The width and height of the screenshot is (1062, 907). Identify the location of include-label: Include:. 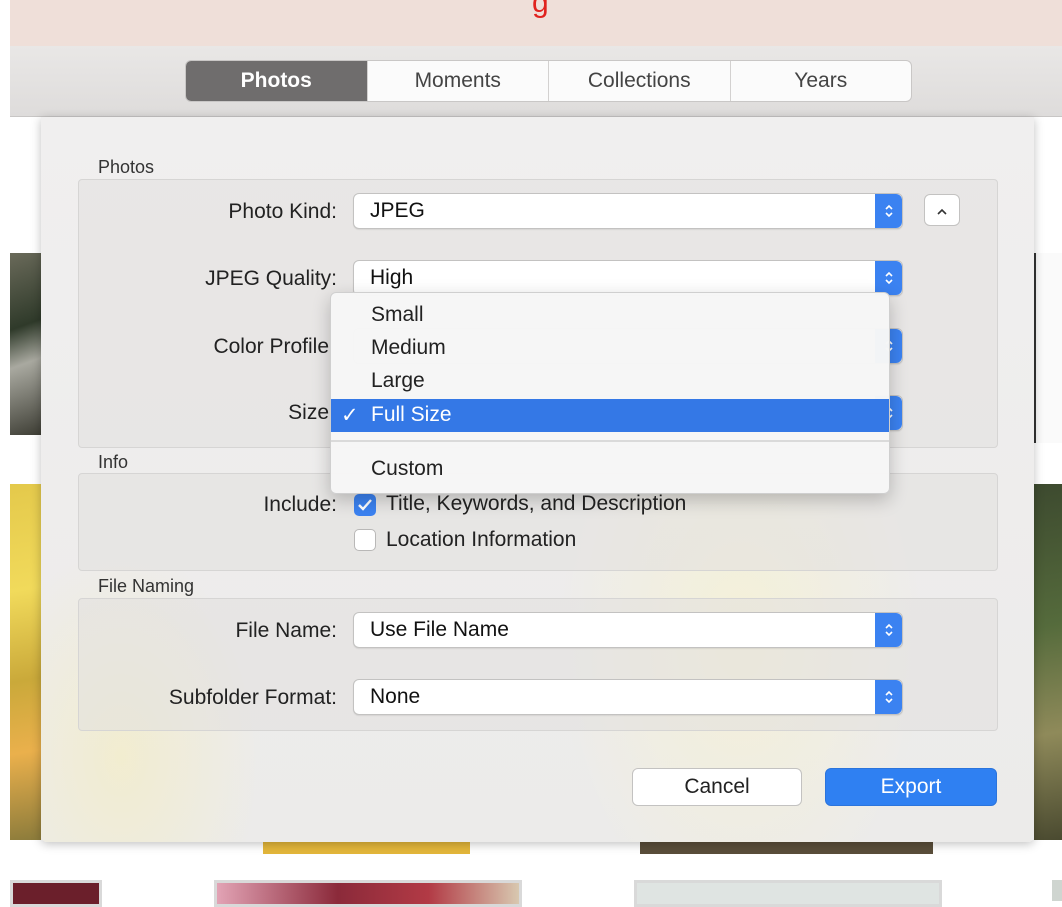
(300, 504).